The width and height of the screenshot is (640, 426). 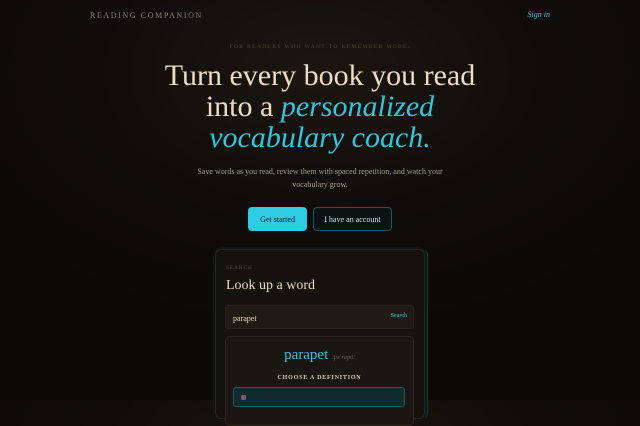 I want to click on have-account-button: I have an account, so click(x=352, y=219).